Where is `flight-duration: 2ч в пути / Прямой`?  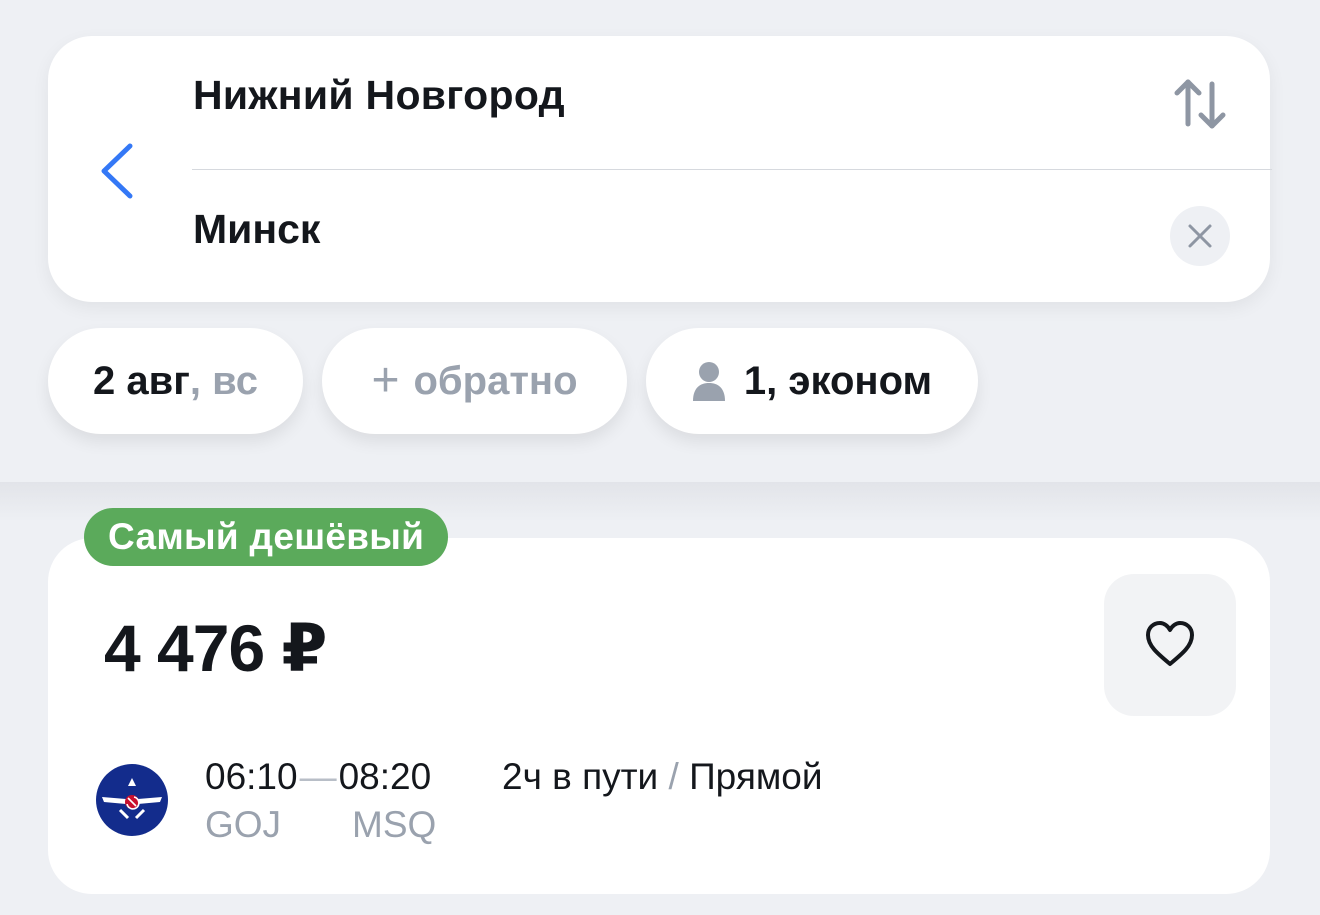
flight-duration: 2ч в пути / Прямой is located at coordinates (662, 777).